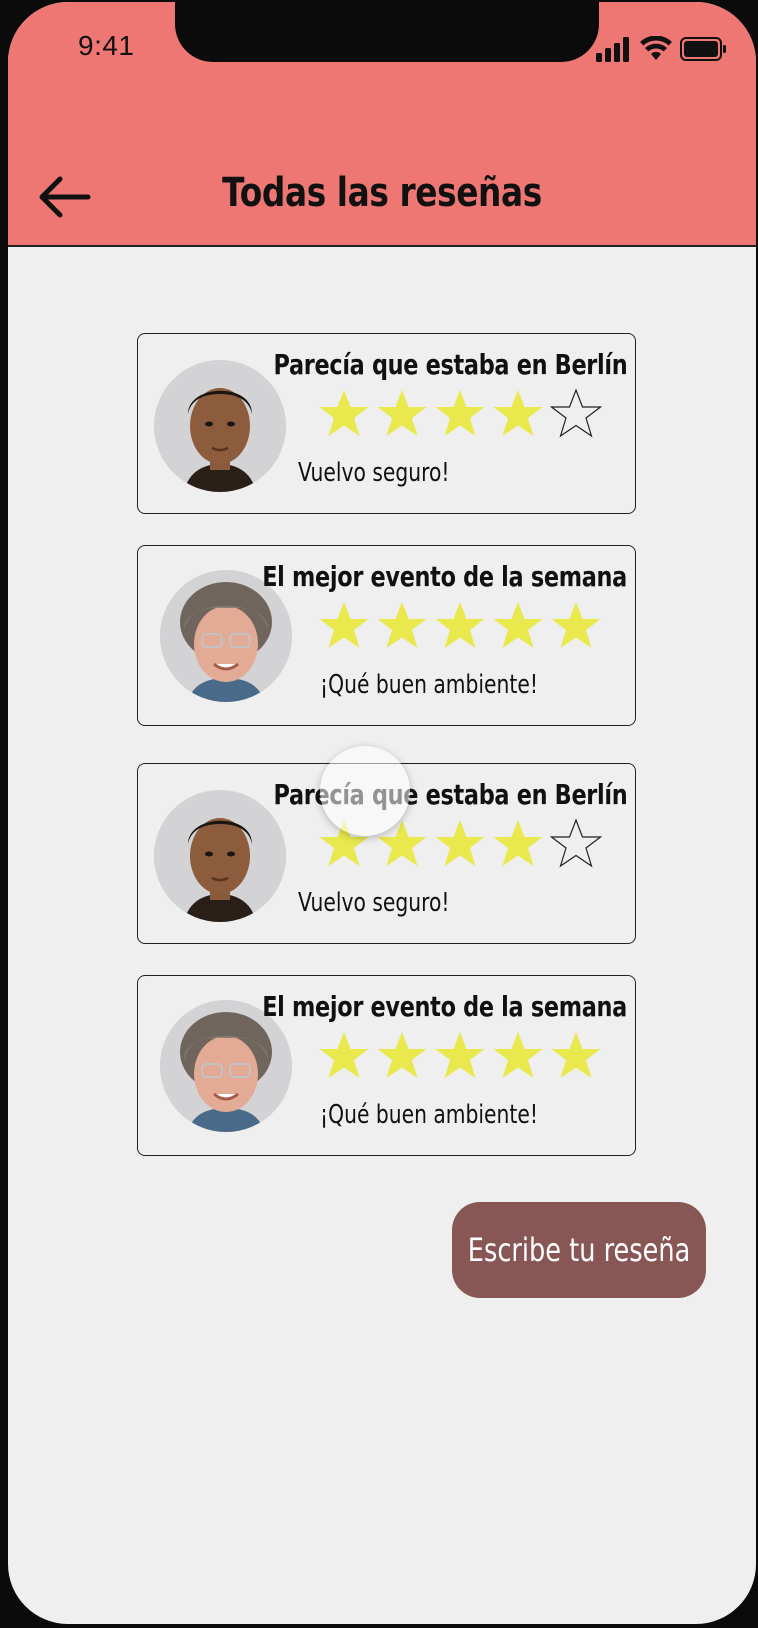 Image resolution: width=758 pixels, height=1628 pixels. Describe the element at coordinates (382, 124) in the screenshot. I see `header-bar: 9:41 Todas las reseñas` at that location.